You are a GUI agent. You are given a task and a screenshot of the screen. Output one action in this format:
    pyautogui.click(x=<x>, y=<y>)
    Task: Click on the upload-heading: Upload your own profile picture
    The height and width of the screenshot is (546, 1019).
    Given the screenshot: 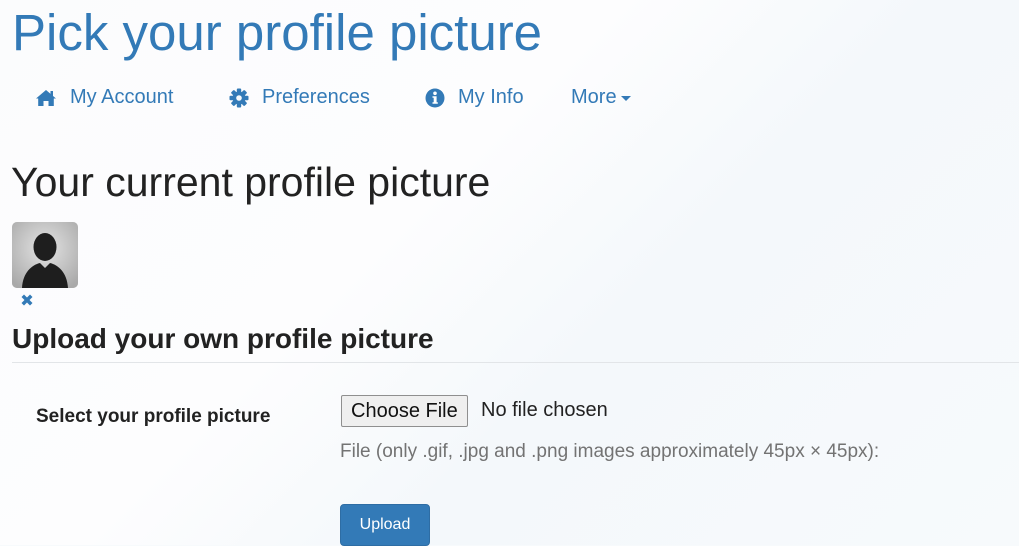 What is the action you would take?
    pyautogui.click(x=223, y=338)
    